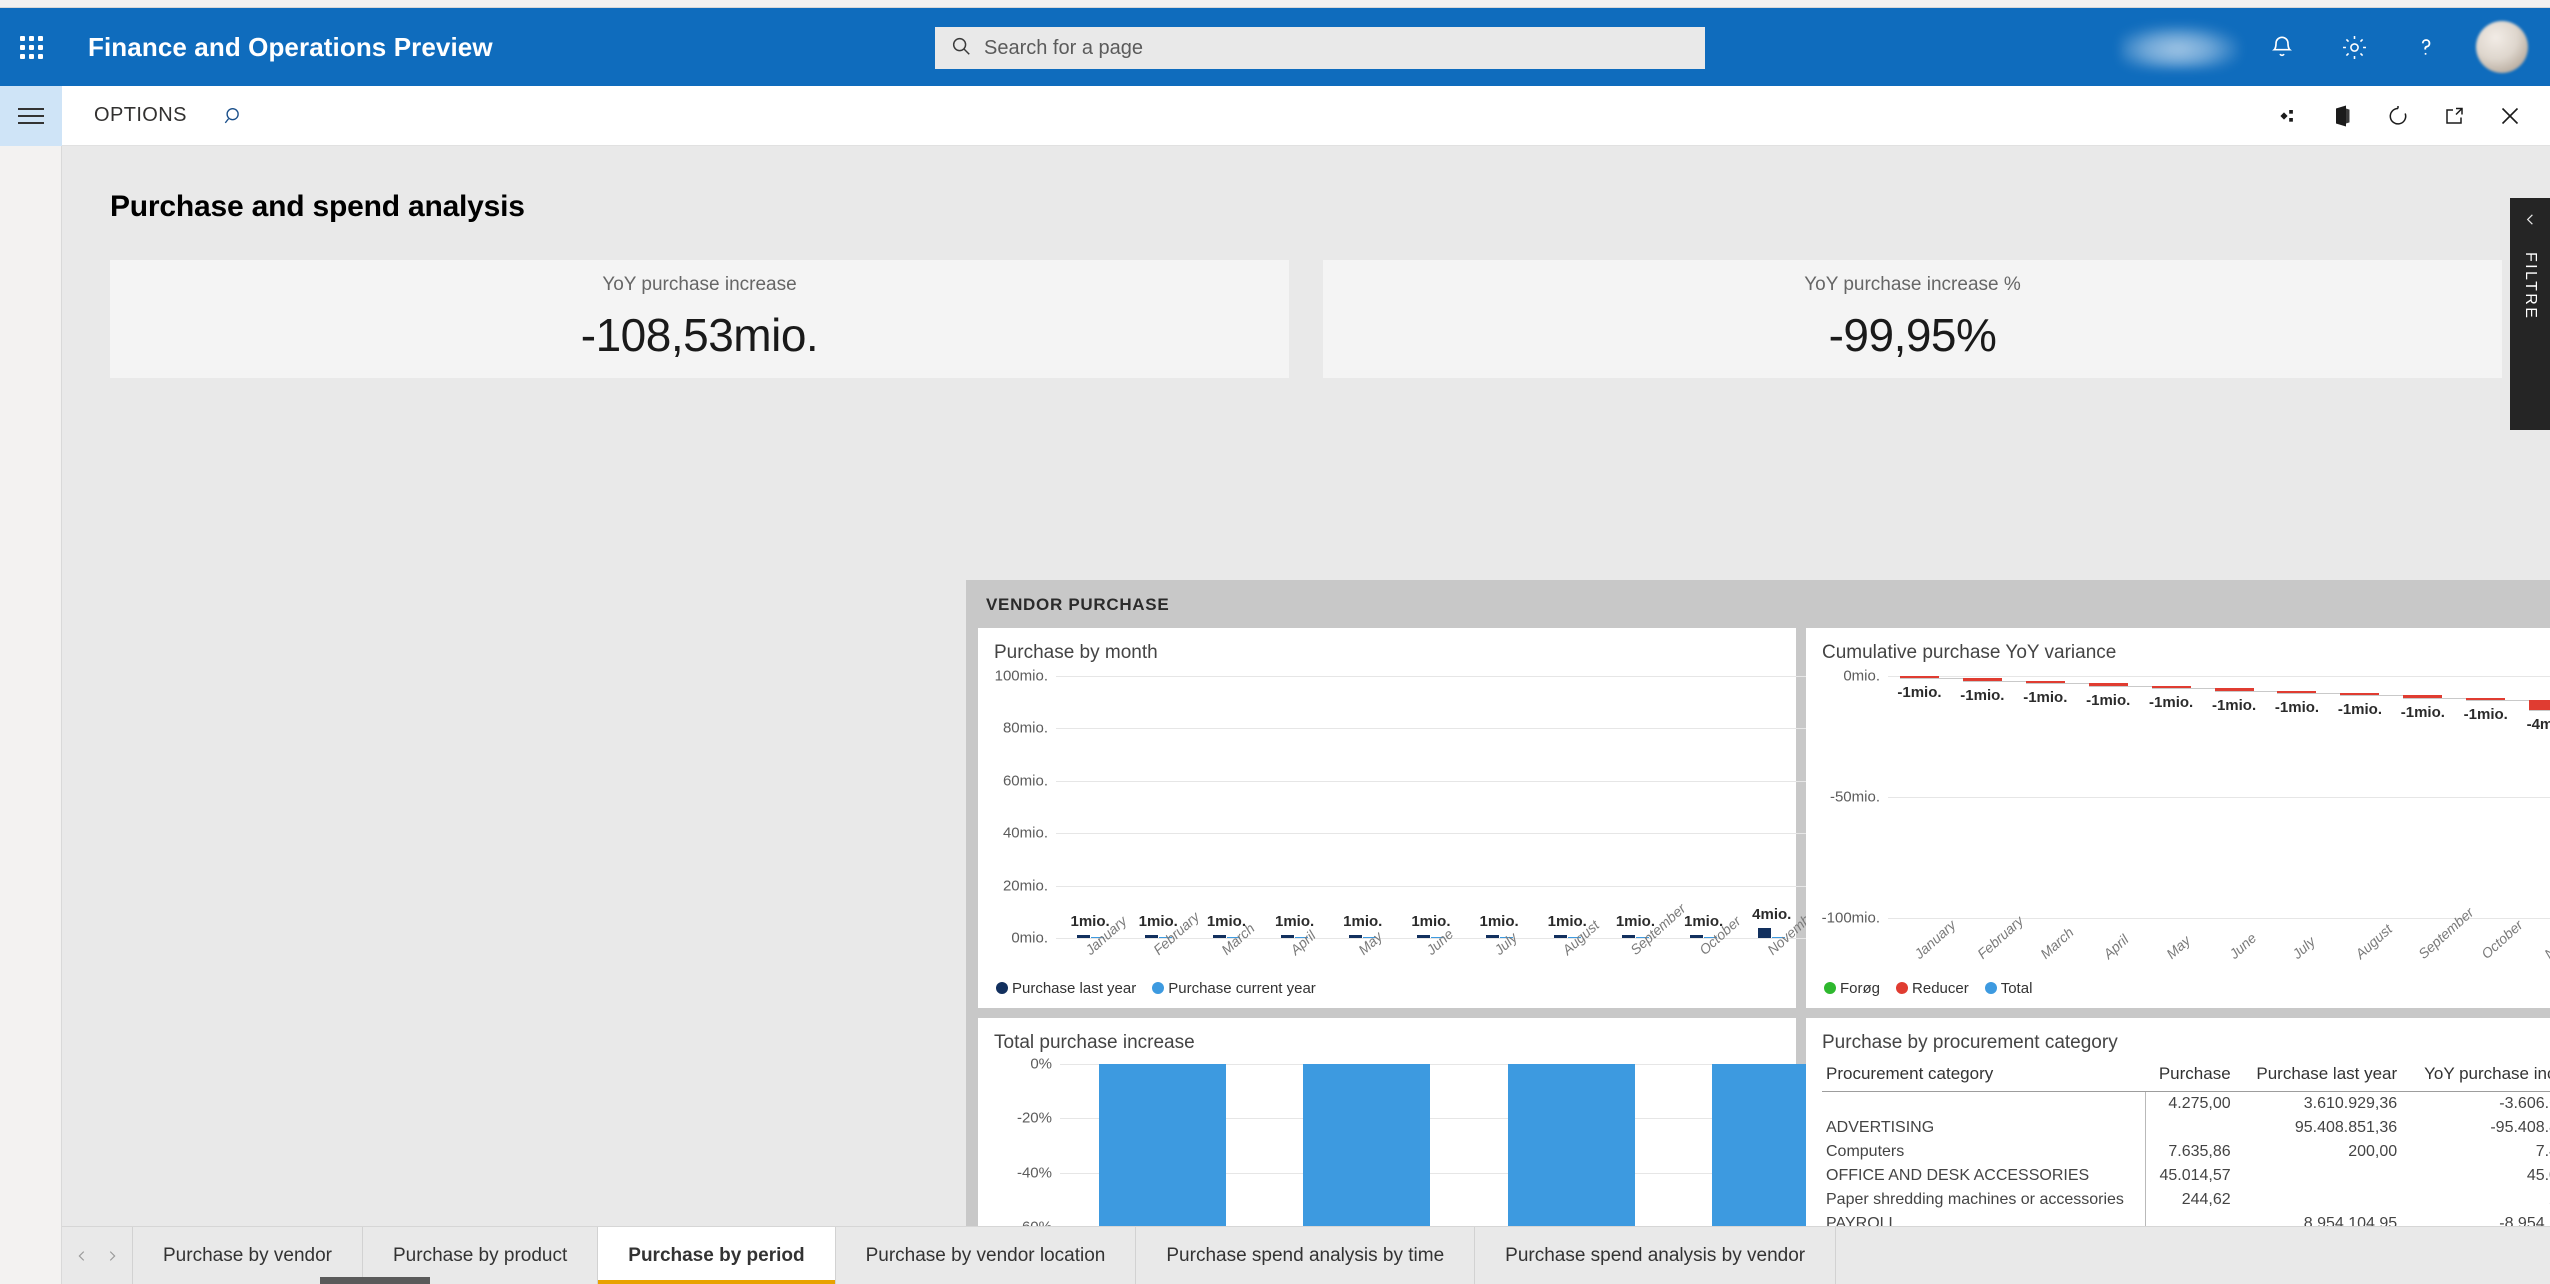 The width and height of the screenshot is (2550, 1284). What do you see at coordinates (2524, 1103) in the screenshot?
I see `table-cell: -3.606.654,36` at bounding box center [2524, 1103].